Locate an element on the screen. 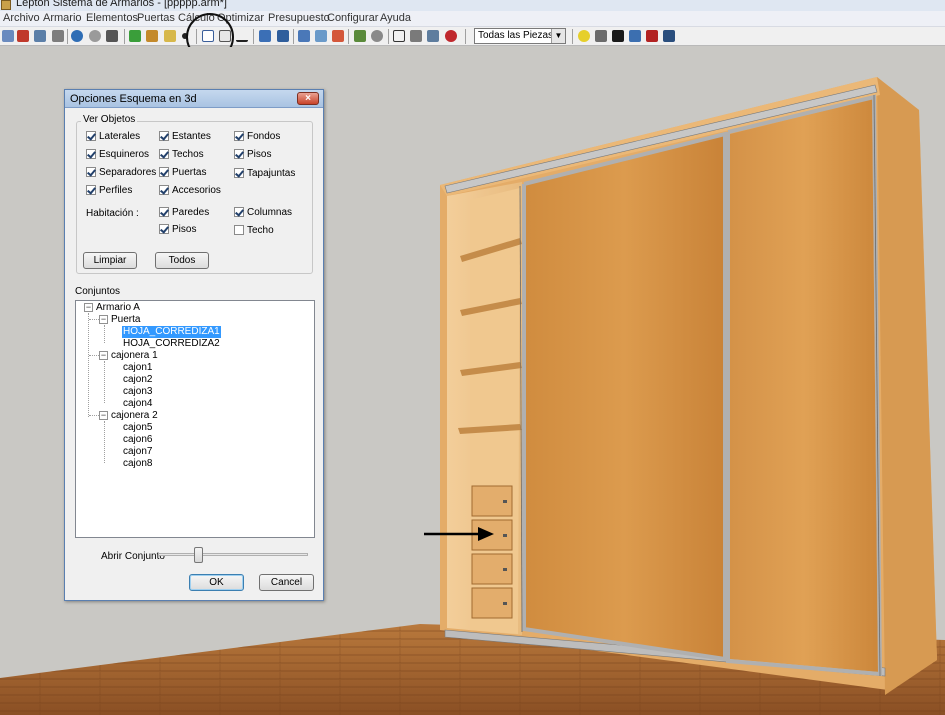 This screenshot has width=945, height=715. cancel-button: Cancel is located at coordinates (286, 582).